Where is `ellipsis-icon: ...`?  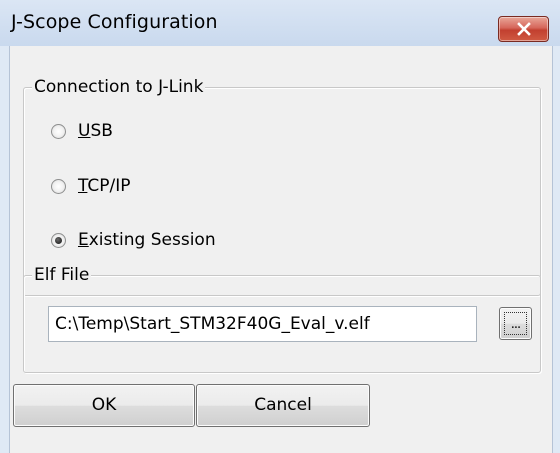
ellipsis-icon: ... is located at coordinates (515, 323).